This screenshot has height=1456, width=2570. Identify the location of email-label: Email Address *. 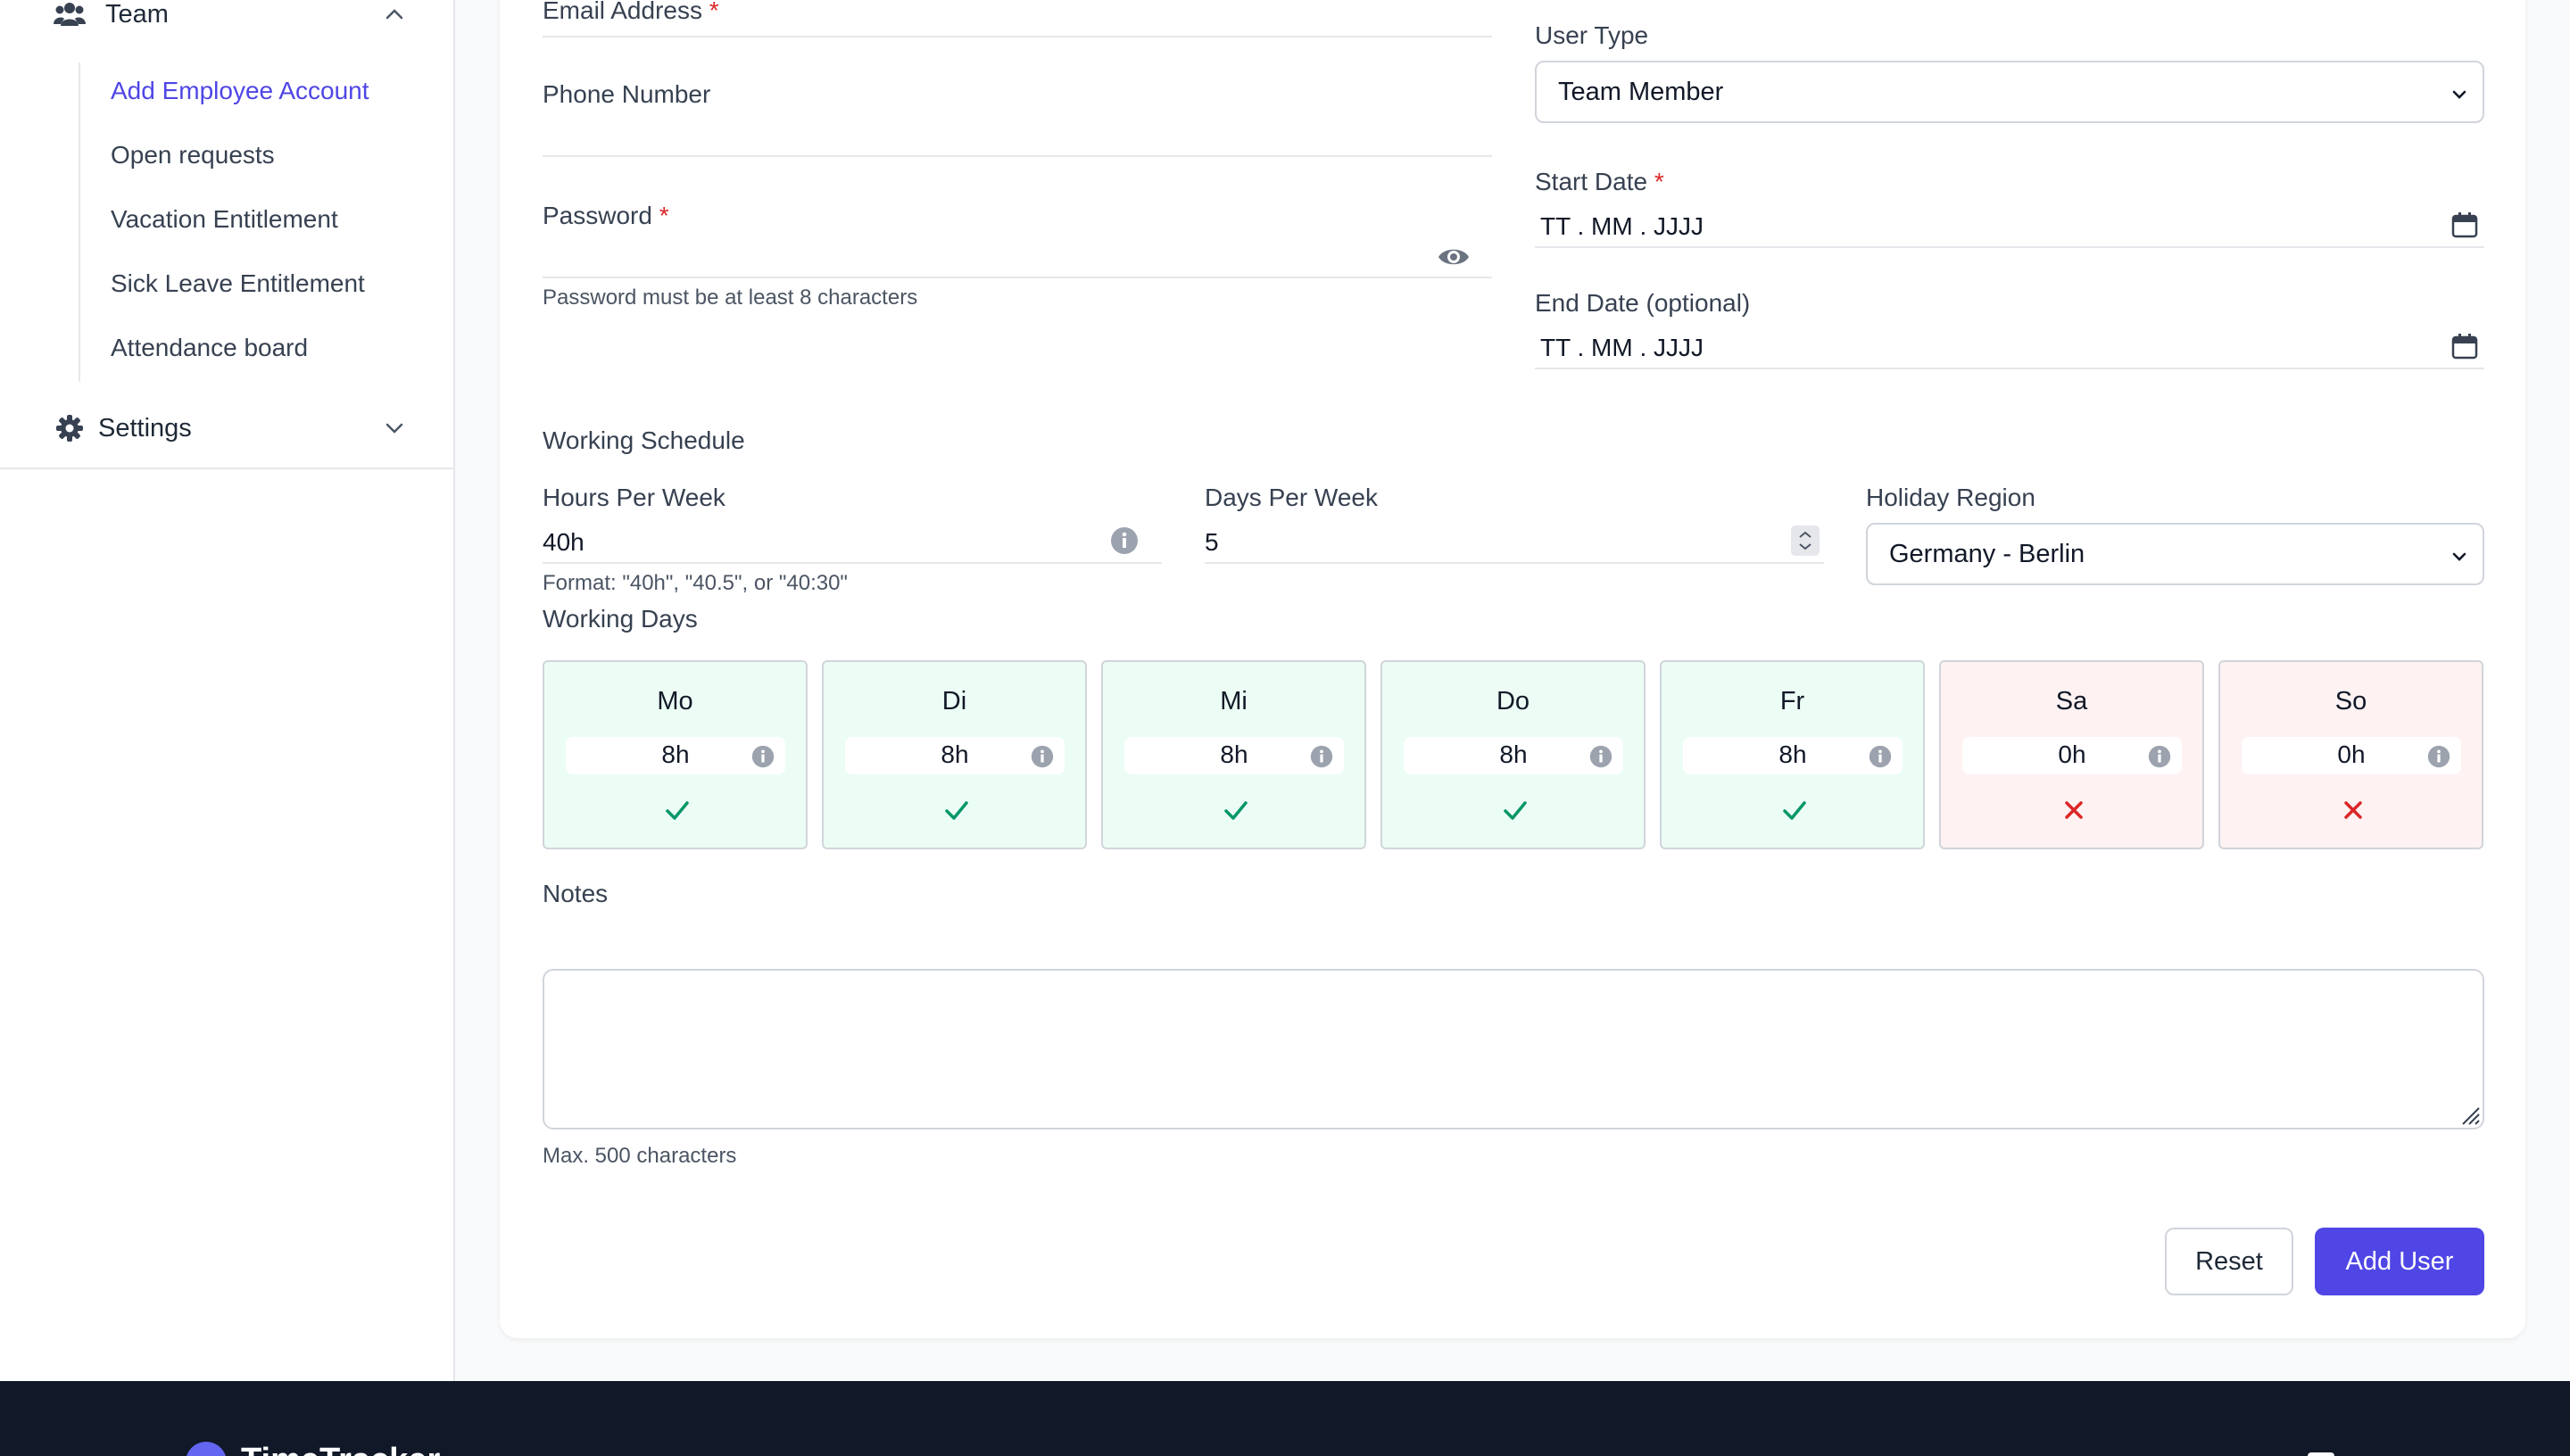
(631, 12).